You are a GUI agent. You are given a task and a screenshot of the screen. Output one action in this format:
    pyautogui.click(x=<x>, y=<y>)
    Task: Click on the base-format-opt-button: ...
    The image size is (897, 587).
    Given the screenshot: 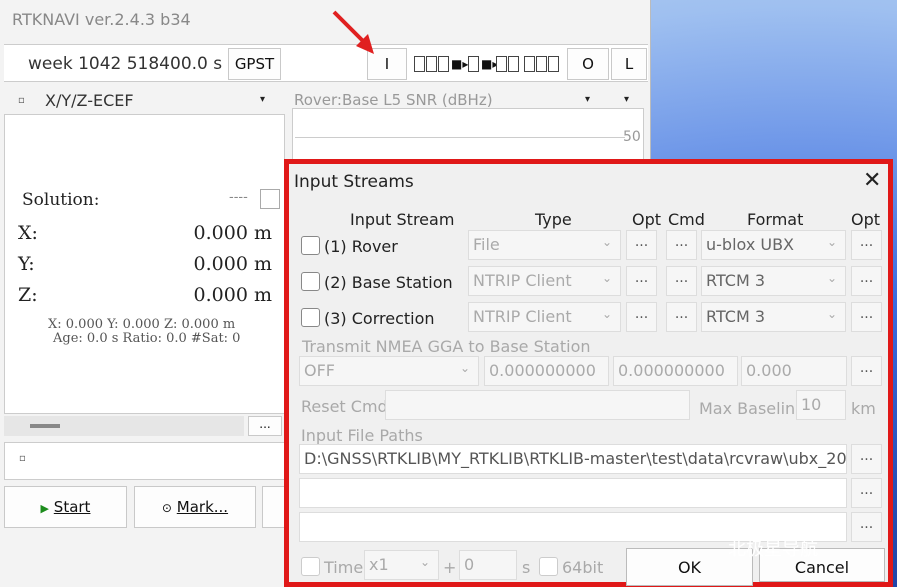 What is the action you would take?
    pyautogui.click(x=866, y=281)
    